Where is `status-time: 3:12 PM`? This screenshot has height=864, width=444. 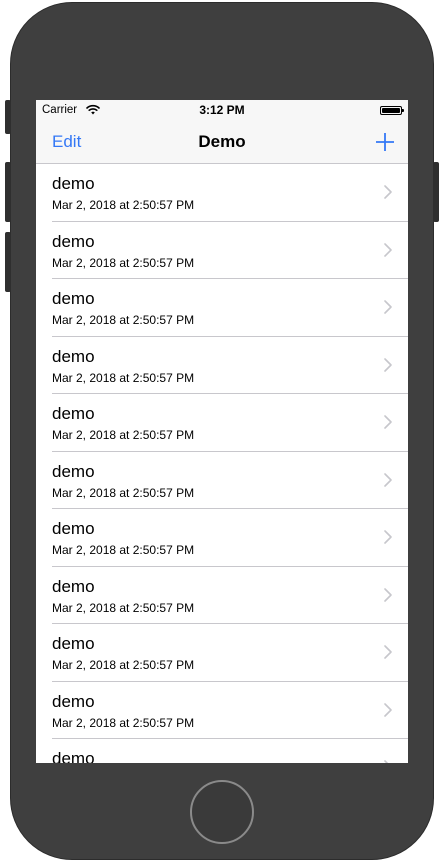 status-time: 3:12 PM is located at coordinates (222, 110).